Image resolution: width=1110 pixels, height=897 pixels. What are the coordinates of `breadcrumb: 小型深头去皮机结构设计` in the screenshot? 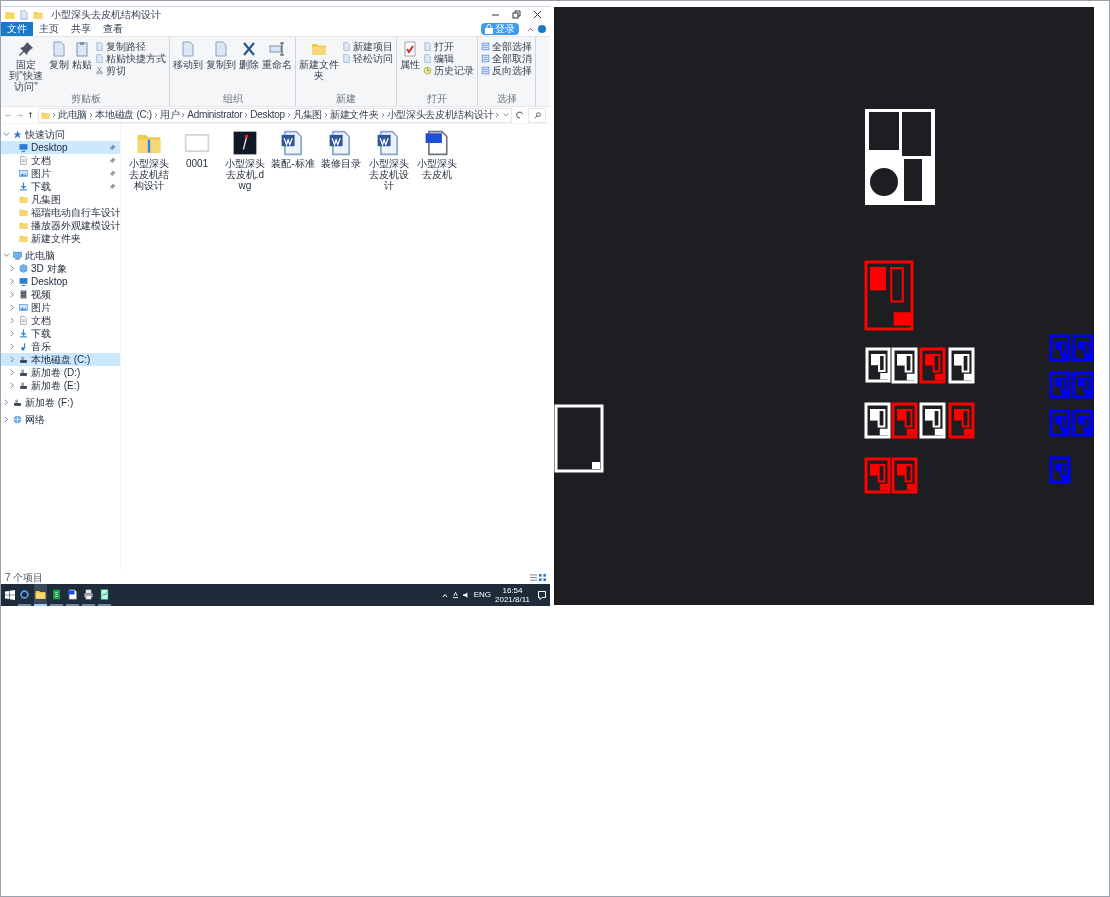 It's located at (440, 115).